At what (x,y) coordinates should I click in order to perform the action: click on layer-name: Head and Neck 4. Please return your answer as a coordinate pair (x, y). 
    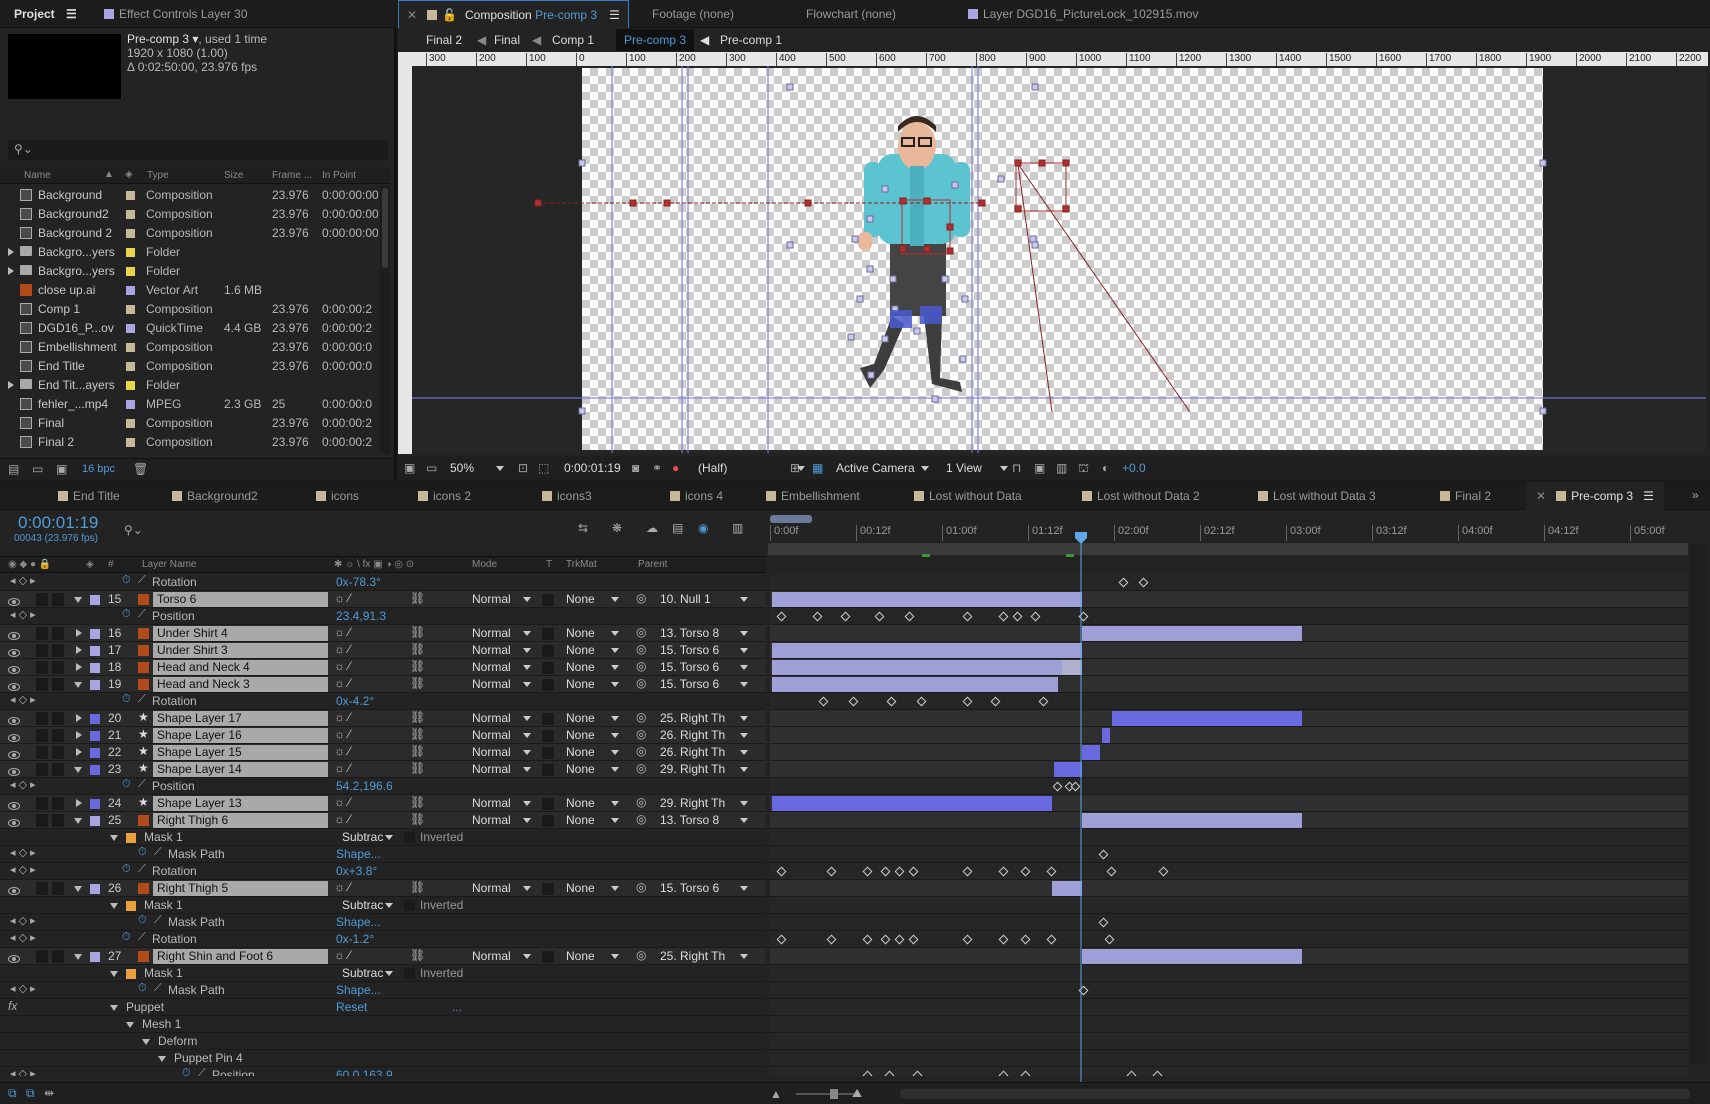
    Looking at the image, I should click on (240, 667).